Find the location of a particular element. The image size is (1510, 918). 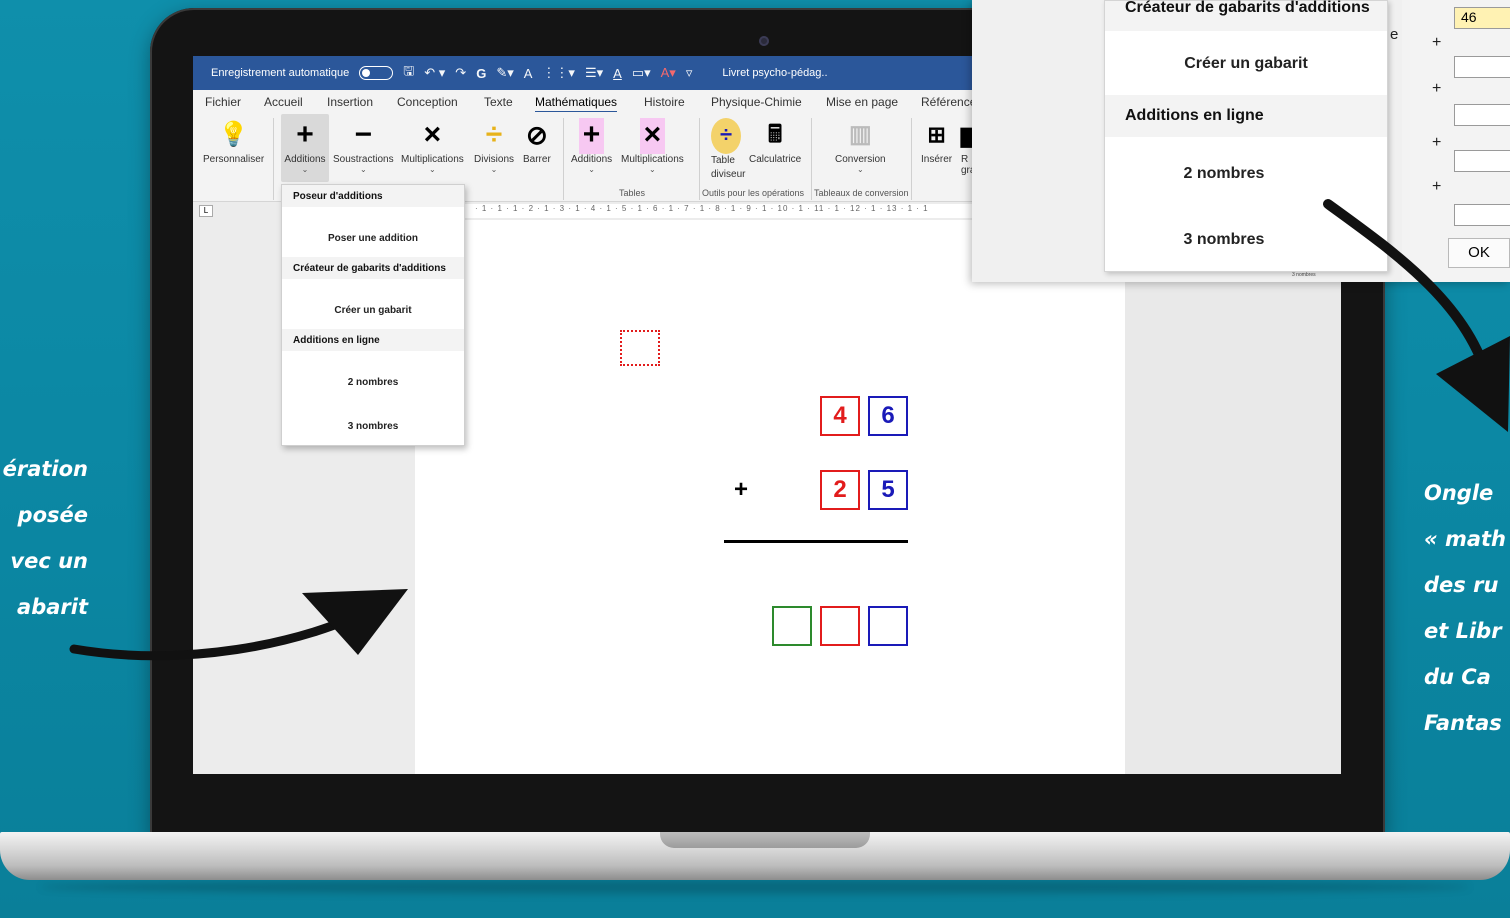

right-arrow-icon is located at coordinates (1416, 315).